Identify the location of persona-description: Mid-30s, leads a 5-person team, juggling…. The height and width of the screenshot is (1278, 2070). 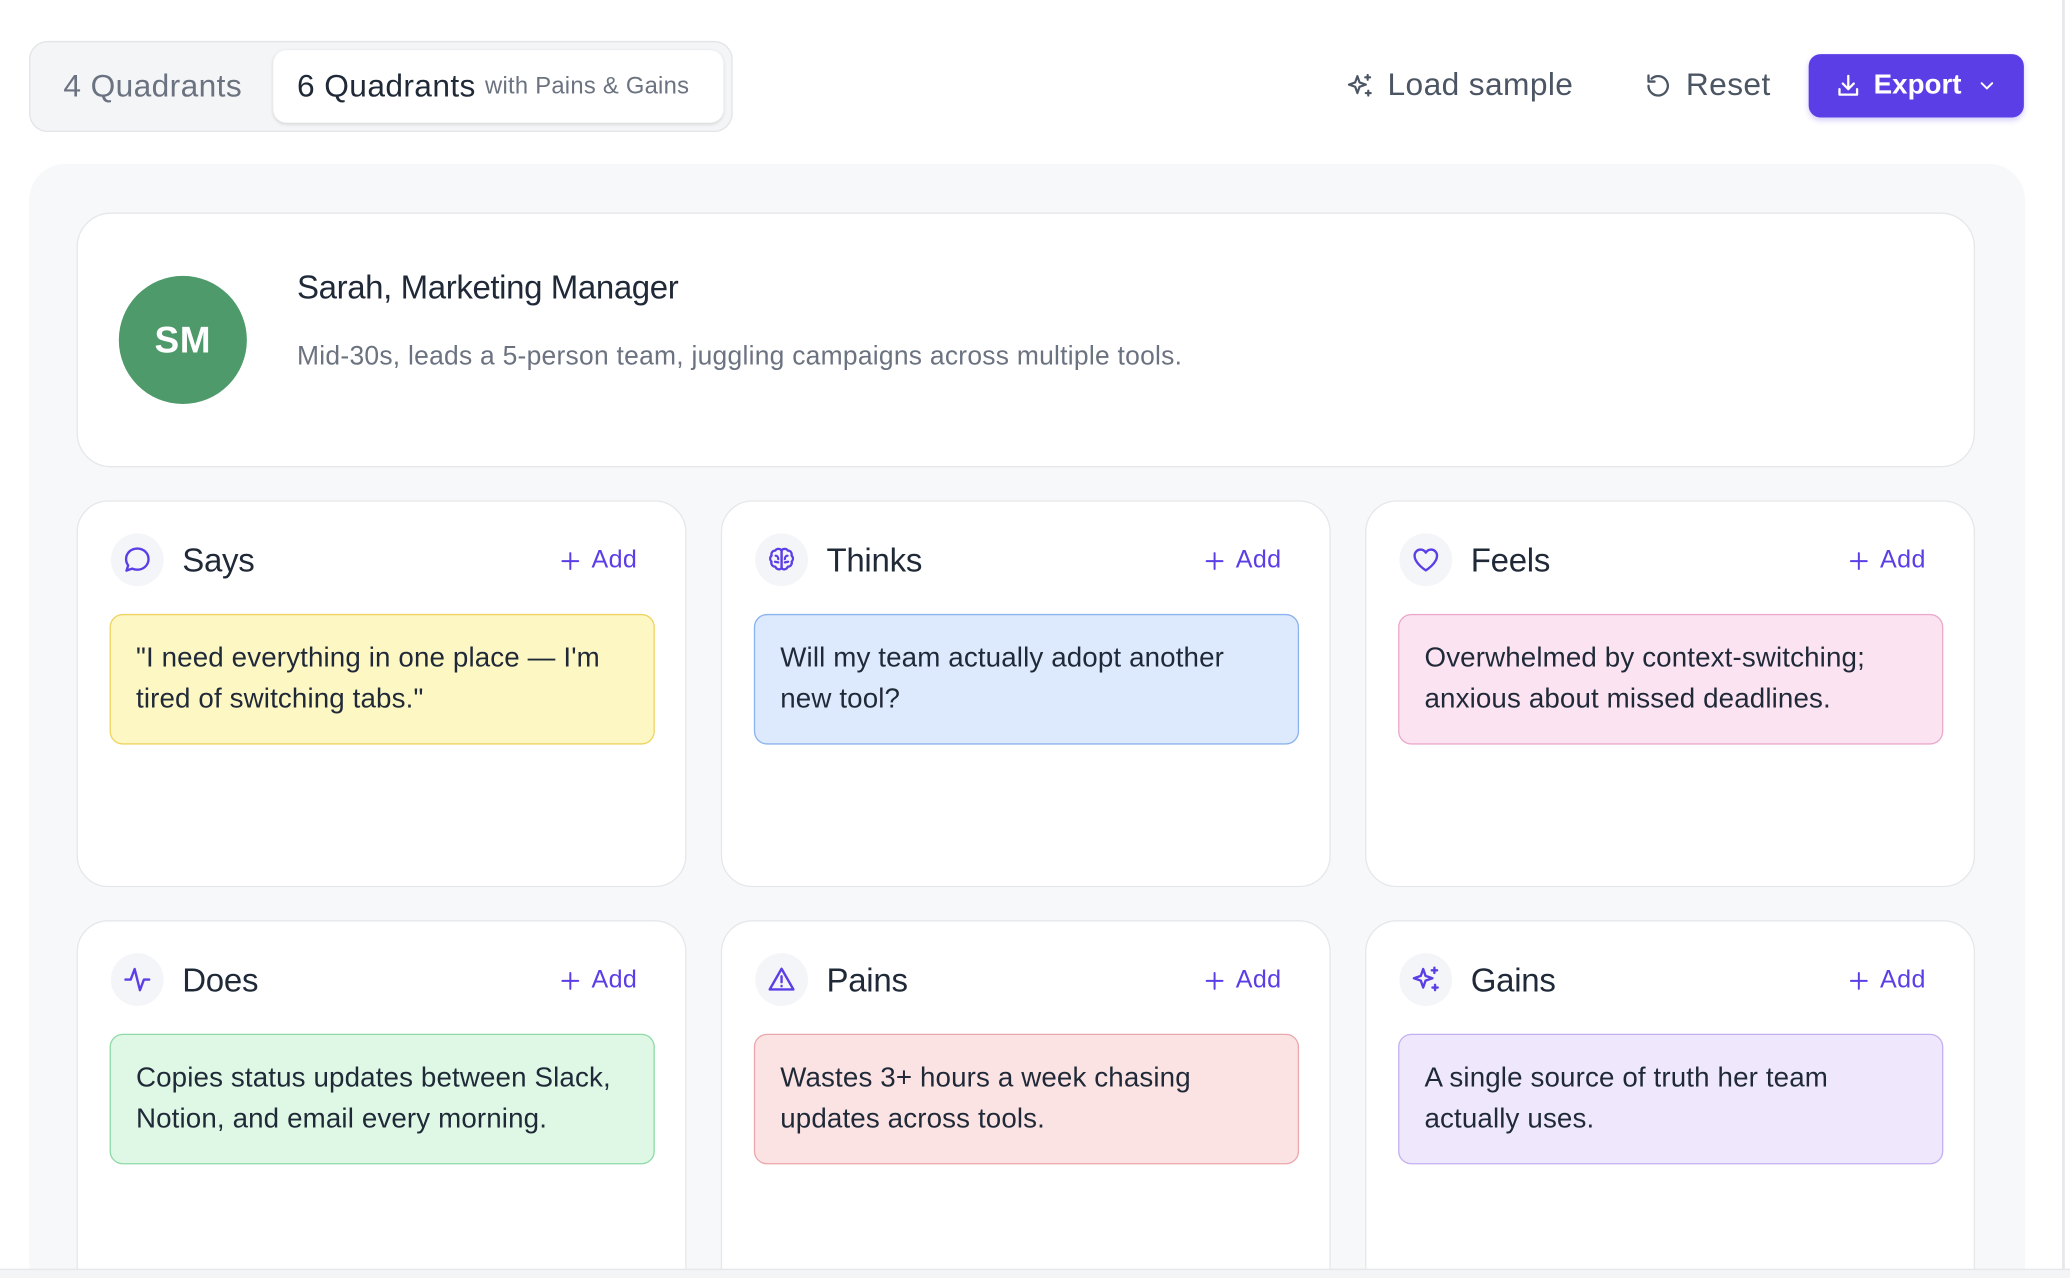
(739, 357).